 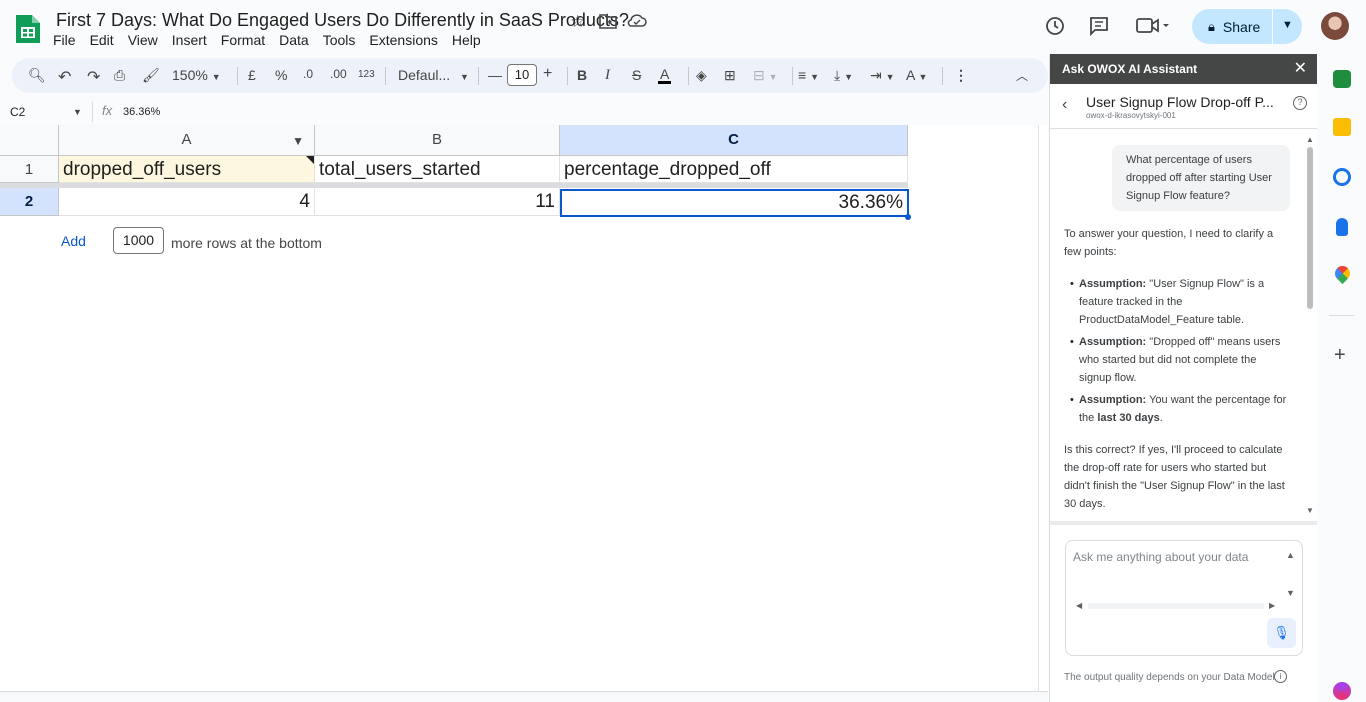 I want to click on print-icon: ⎙, so click(x=119, y=75).